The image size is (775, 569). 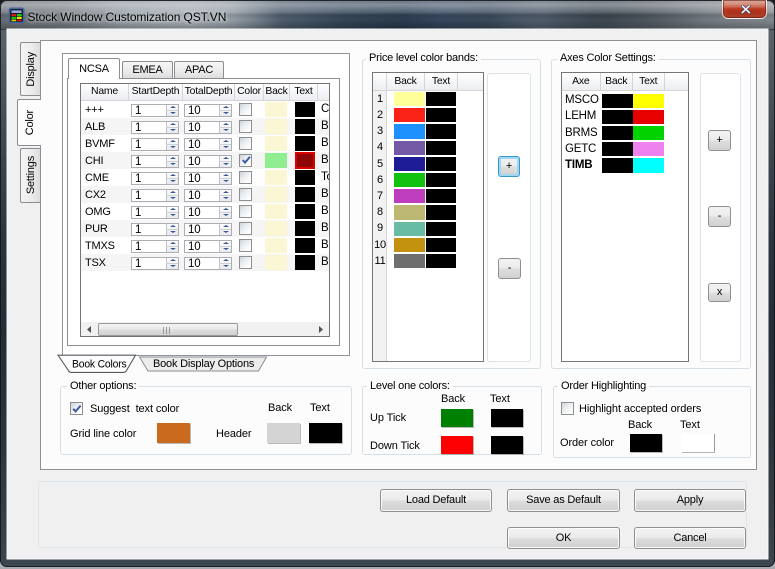 What do you see at coordinates (99, 365) in the screenshot?
I see `svg-text: Book Colors` at bounding box center [99, 365].